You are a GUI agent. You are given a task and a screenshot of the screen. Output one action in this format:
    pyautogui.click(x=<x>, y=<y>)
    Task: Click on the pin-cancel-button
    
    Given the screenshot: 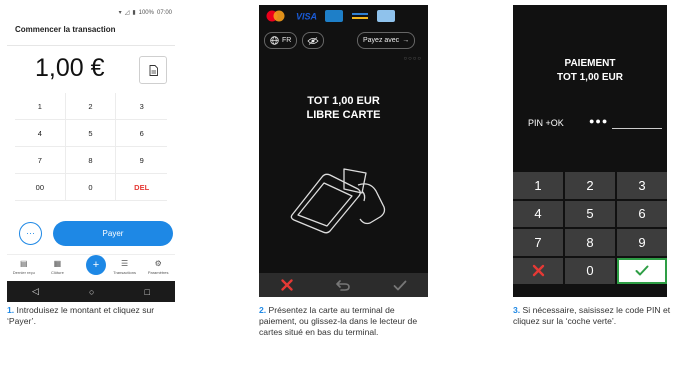 What is the action you would take?
    pyautogui.click(x=538, y=270)
    